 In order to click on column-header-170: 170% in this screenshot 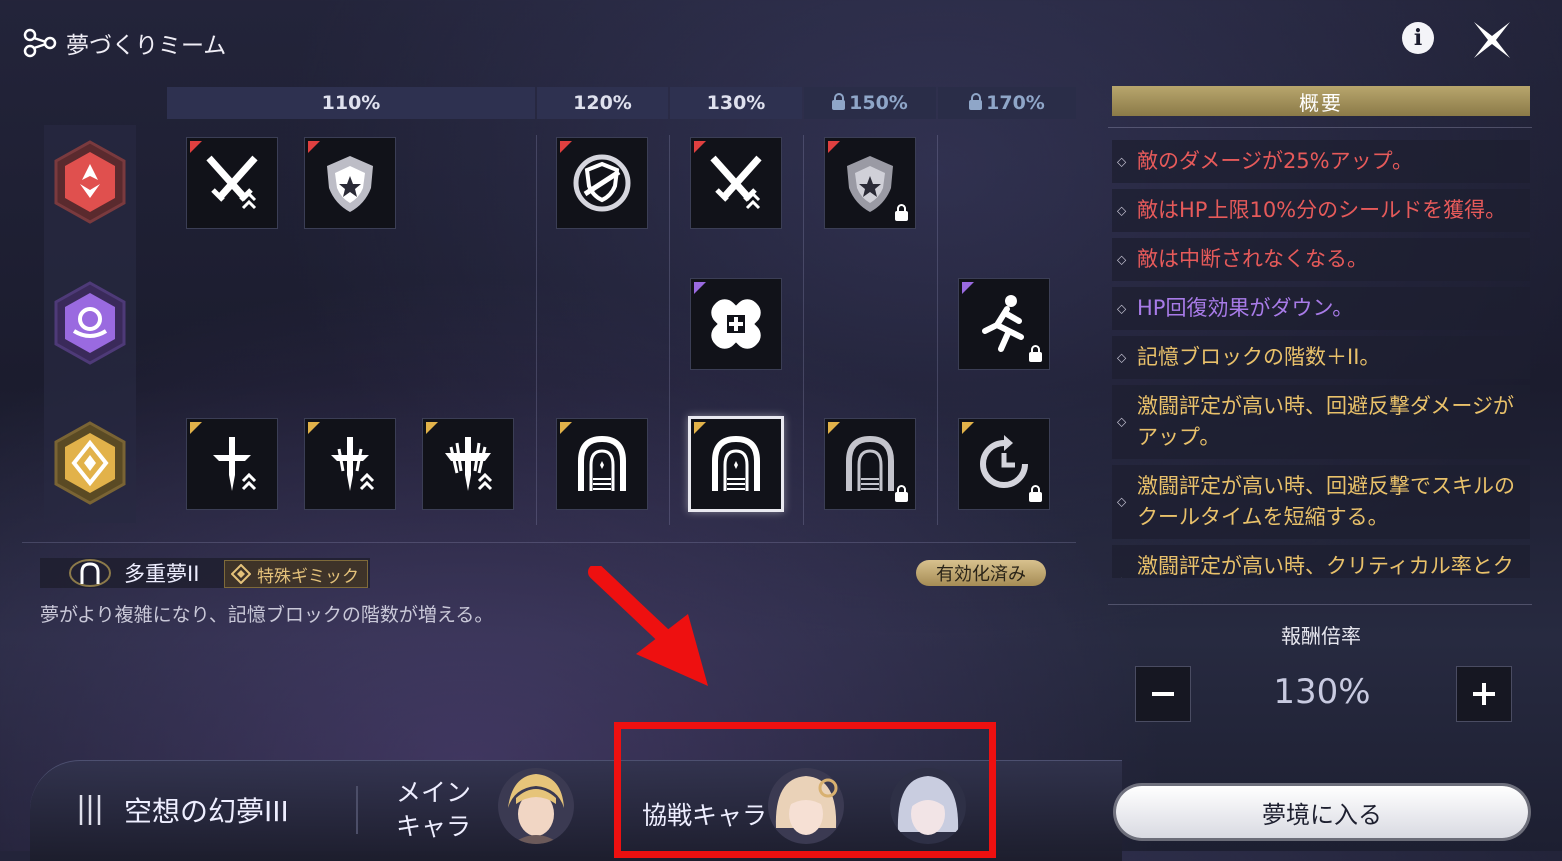, I will do `click(1007, 103)`.